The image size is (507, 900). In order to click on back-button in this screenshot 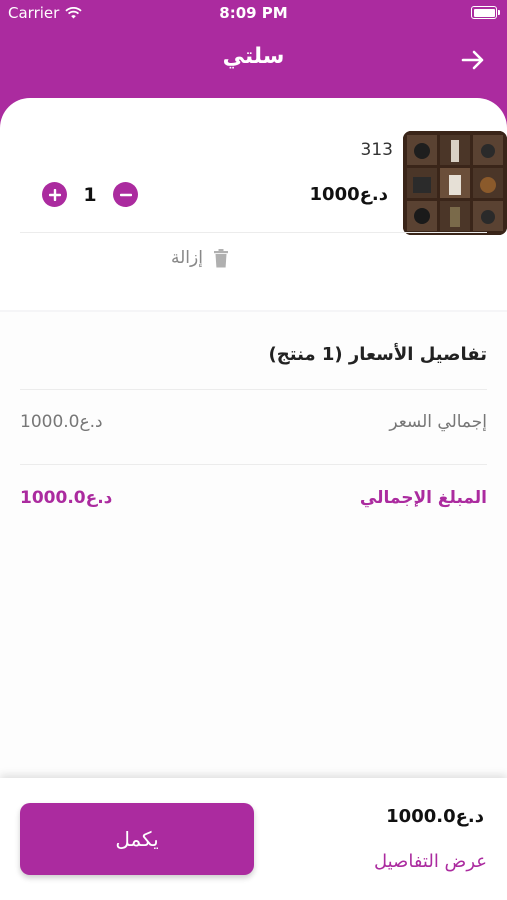, I will do `click(473, 60)`.